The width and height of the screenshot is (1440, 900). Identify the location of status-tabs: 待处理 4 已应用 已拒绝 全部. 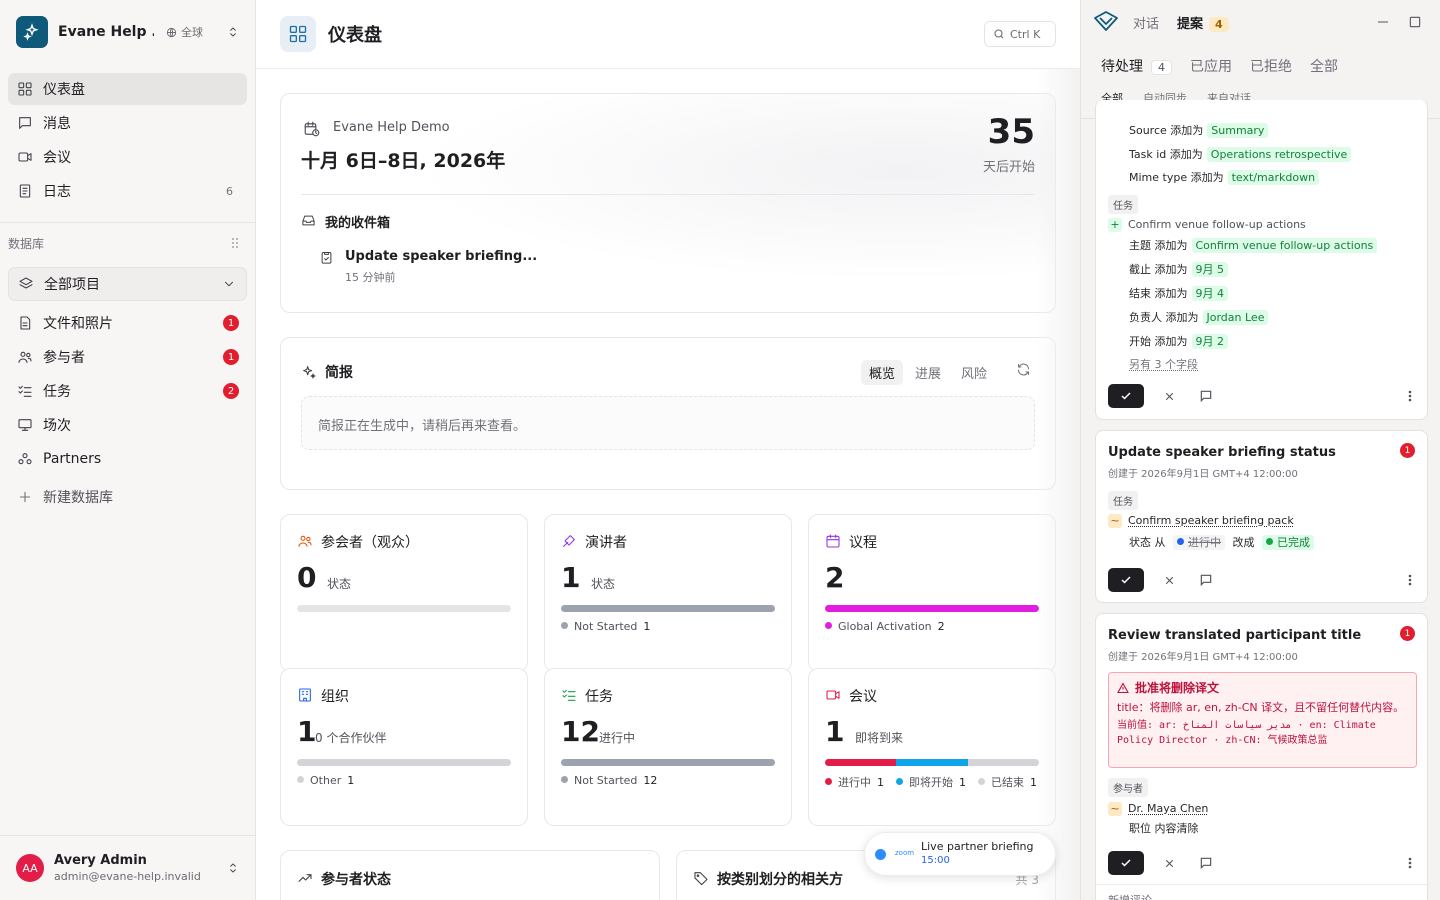
(1219, 66).